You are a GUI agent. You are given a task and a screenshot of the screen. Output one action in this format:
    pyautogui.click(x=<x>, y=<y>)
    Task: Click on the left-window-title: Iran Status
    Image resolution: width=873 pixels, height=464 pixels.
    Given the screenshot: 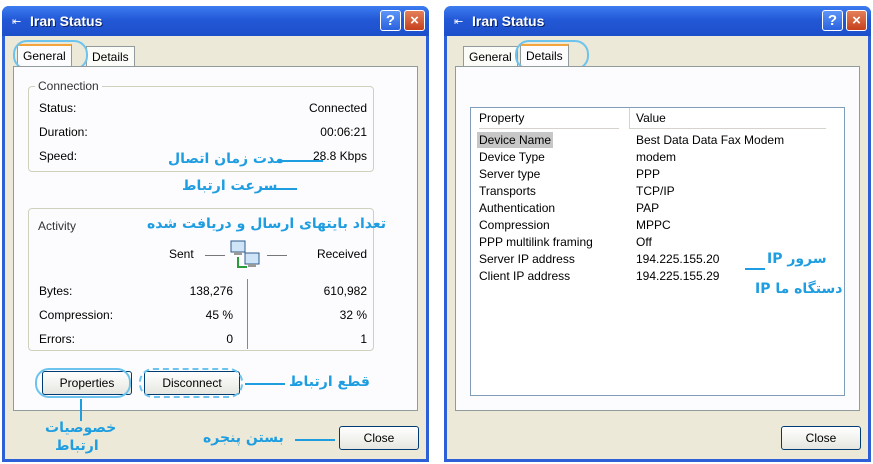 What is the action you would take?
    pyautogui.click(x=66, y=21)
    